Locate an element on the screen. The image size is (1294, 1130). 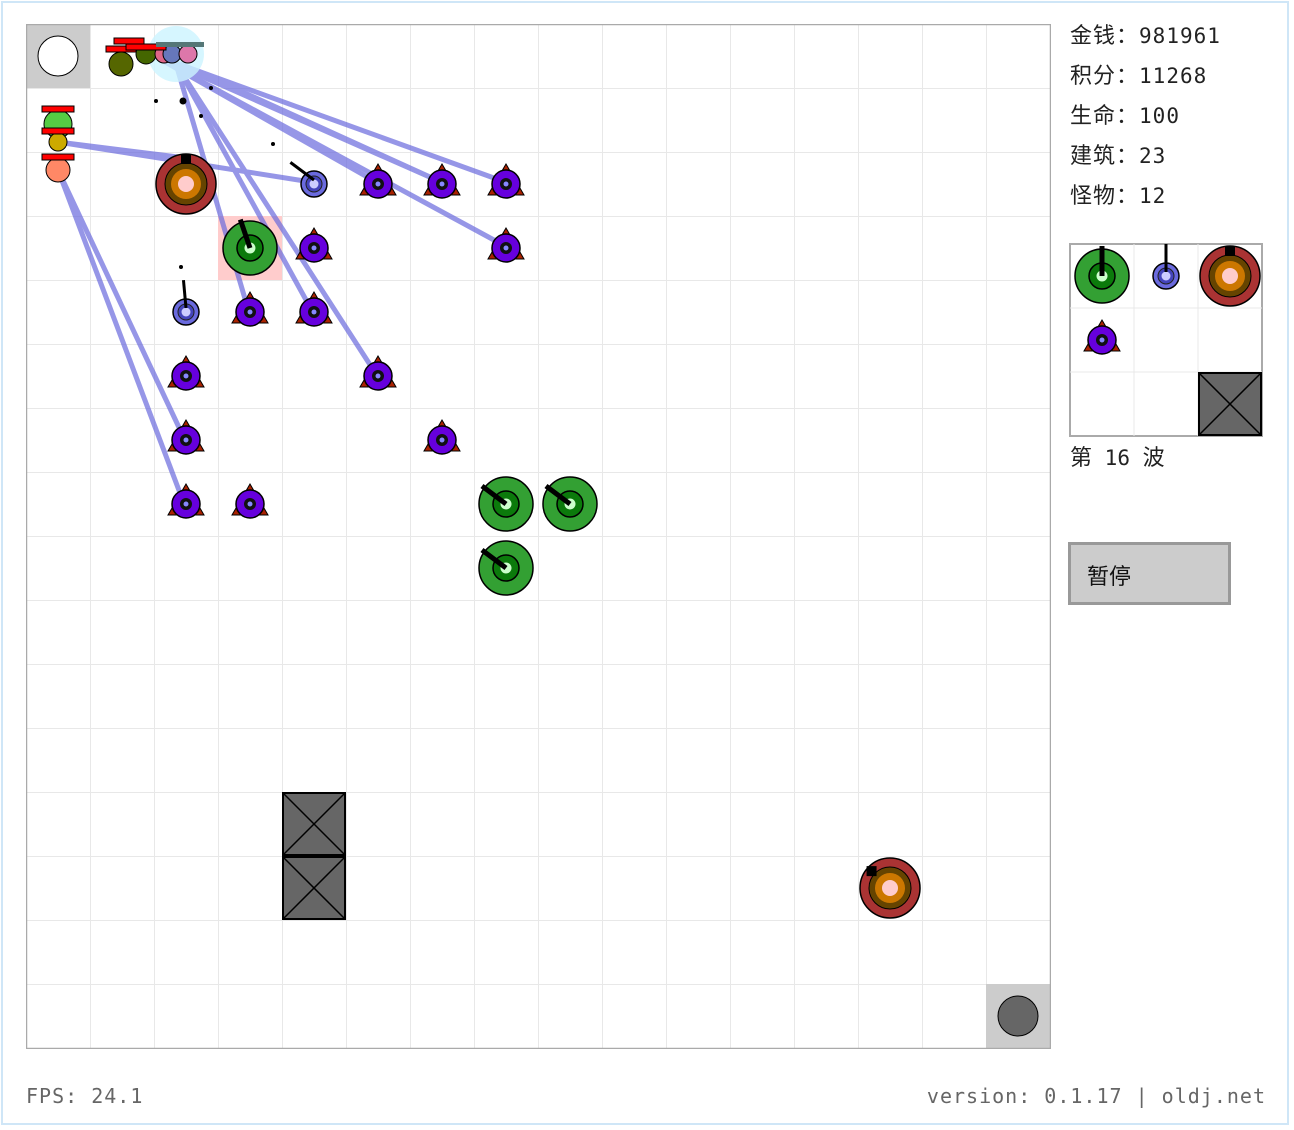
fps-counter: FPS: 24.1 is located at coordinates (85, 1096).